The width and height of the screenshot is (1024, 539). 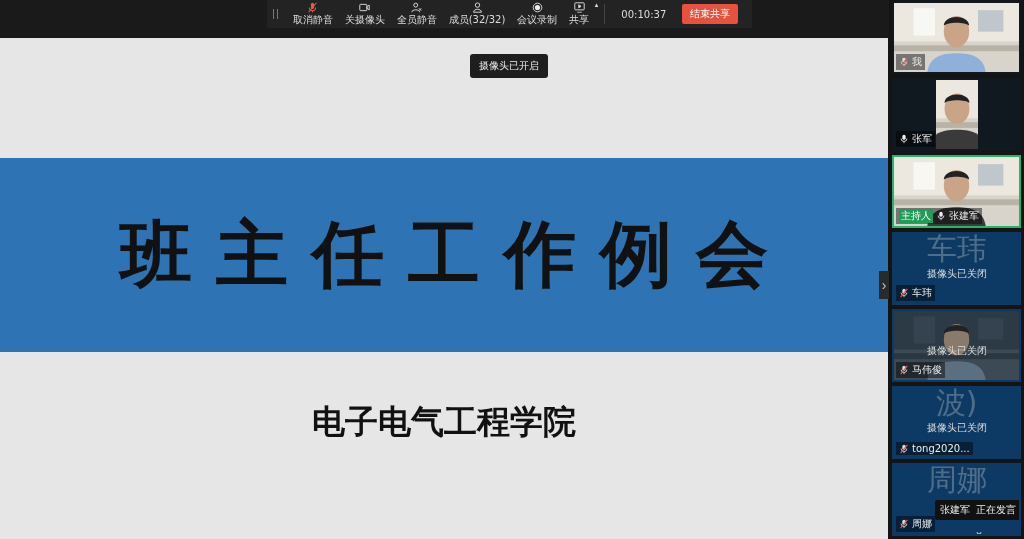 What do you see at coordinates (956, 191) in the screenshot?
I see `video-tile: 主持人 张建军` at bounding box center [956, 191].